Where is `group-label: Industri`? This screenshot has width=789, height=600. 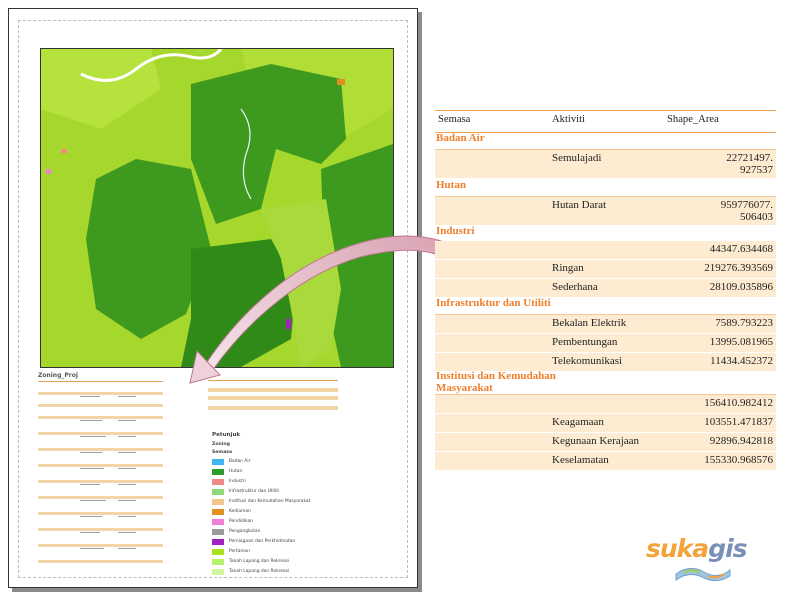 group-label: Industri is located at coordinates (455, 231).